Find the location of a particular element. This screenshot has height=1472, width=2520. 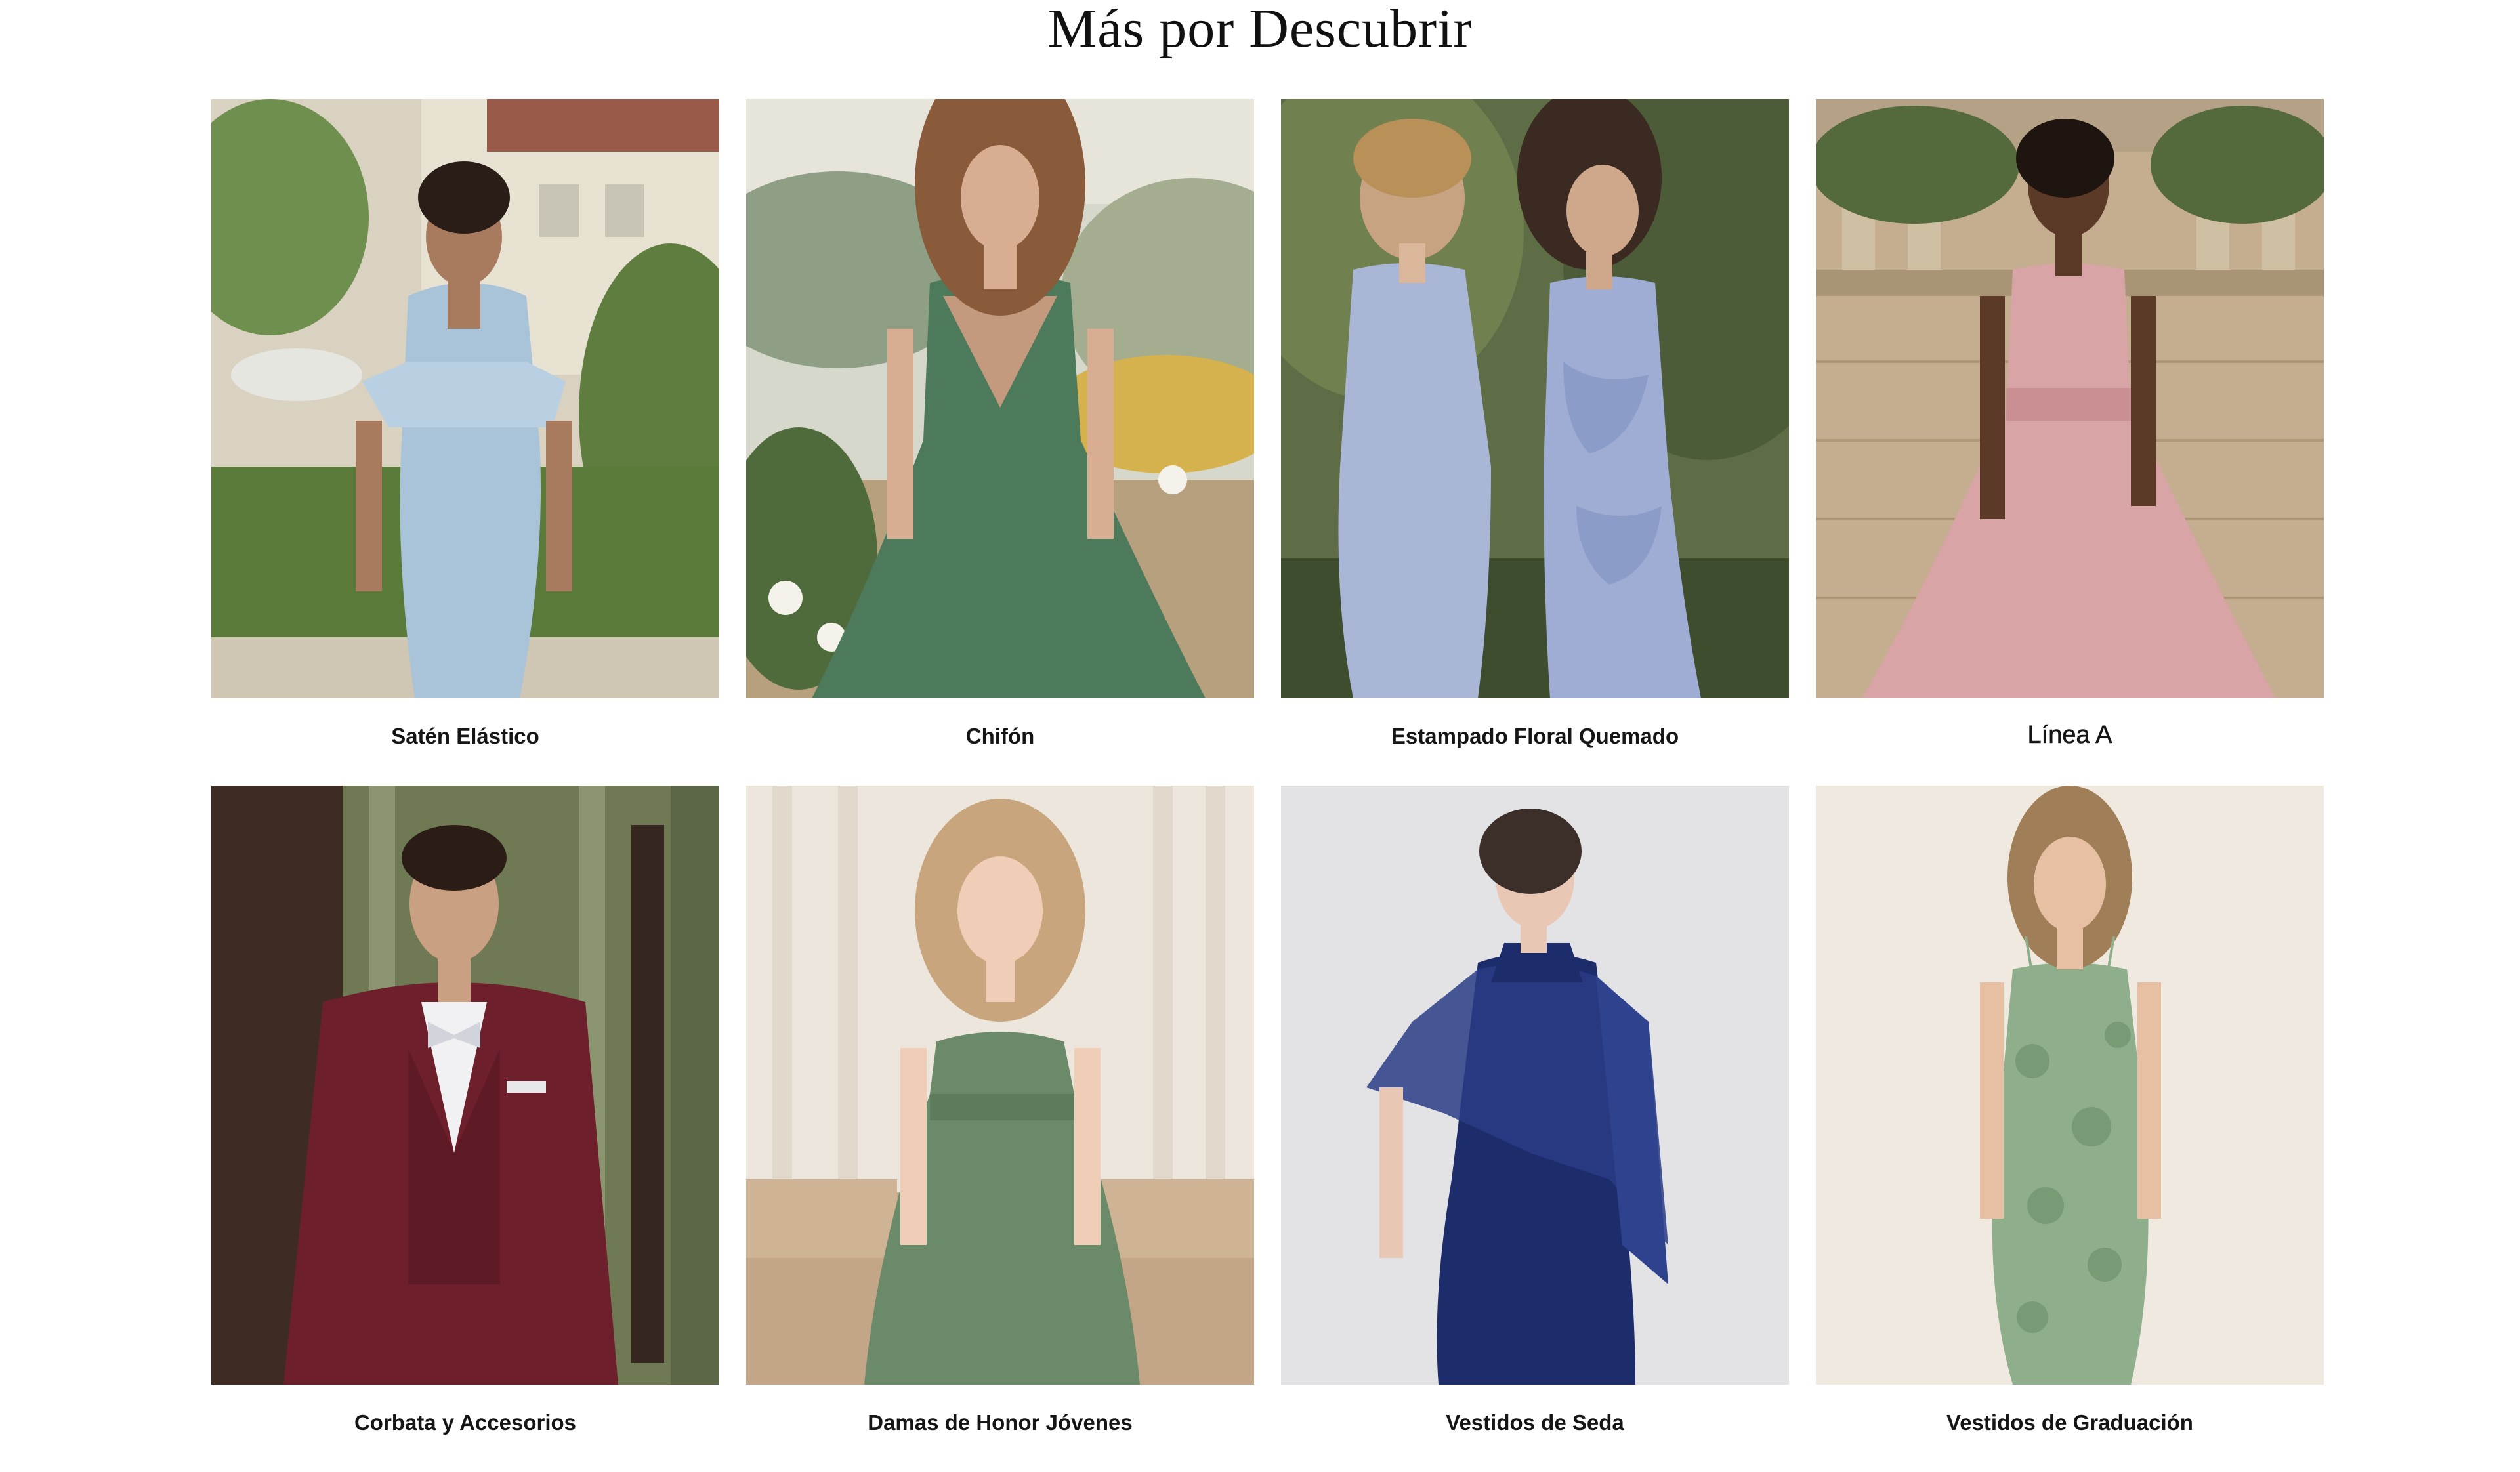

dress-photo-satin is located at coordinates (465, 398).